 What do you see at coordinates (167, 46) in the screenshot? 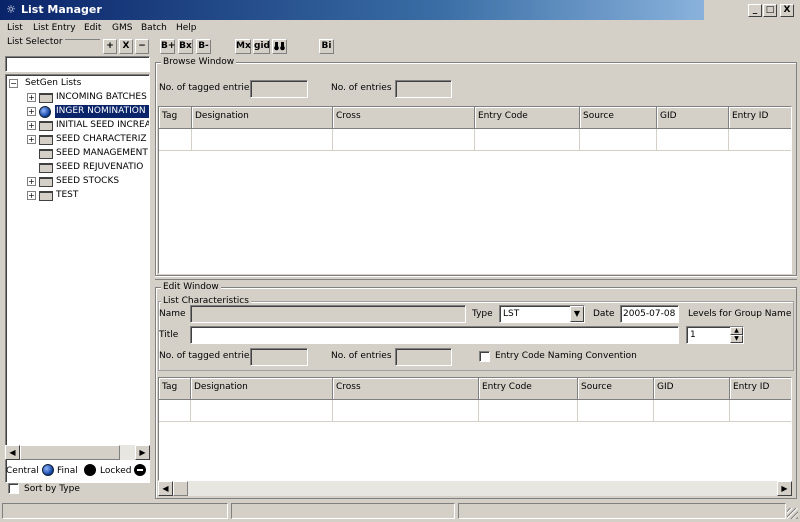
I see `b-plus-button: B+` at bounding box center [167, 46].